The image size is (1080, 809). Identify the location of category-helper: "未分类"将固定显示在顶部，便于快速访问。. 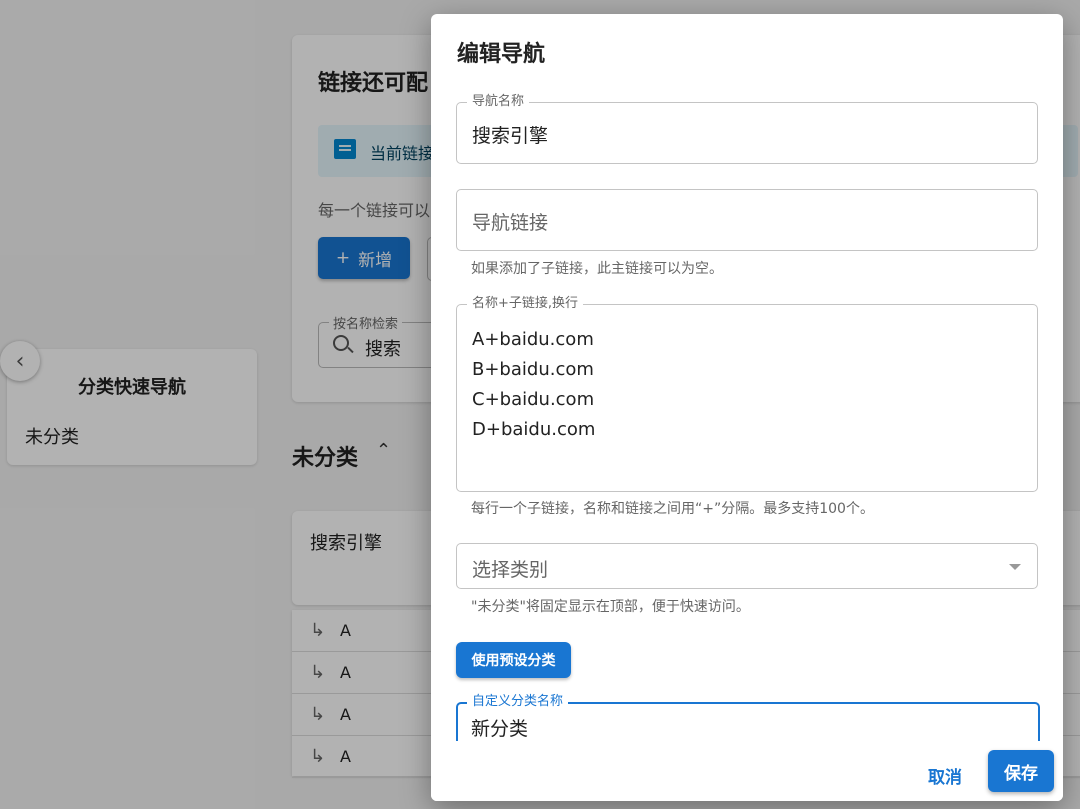
(610, 607).